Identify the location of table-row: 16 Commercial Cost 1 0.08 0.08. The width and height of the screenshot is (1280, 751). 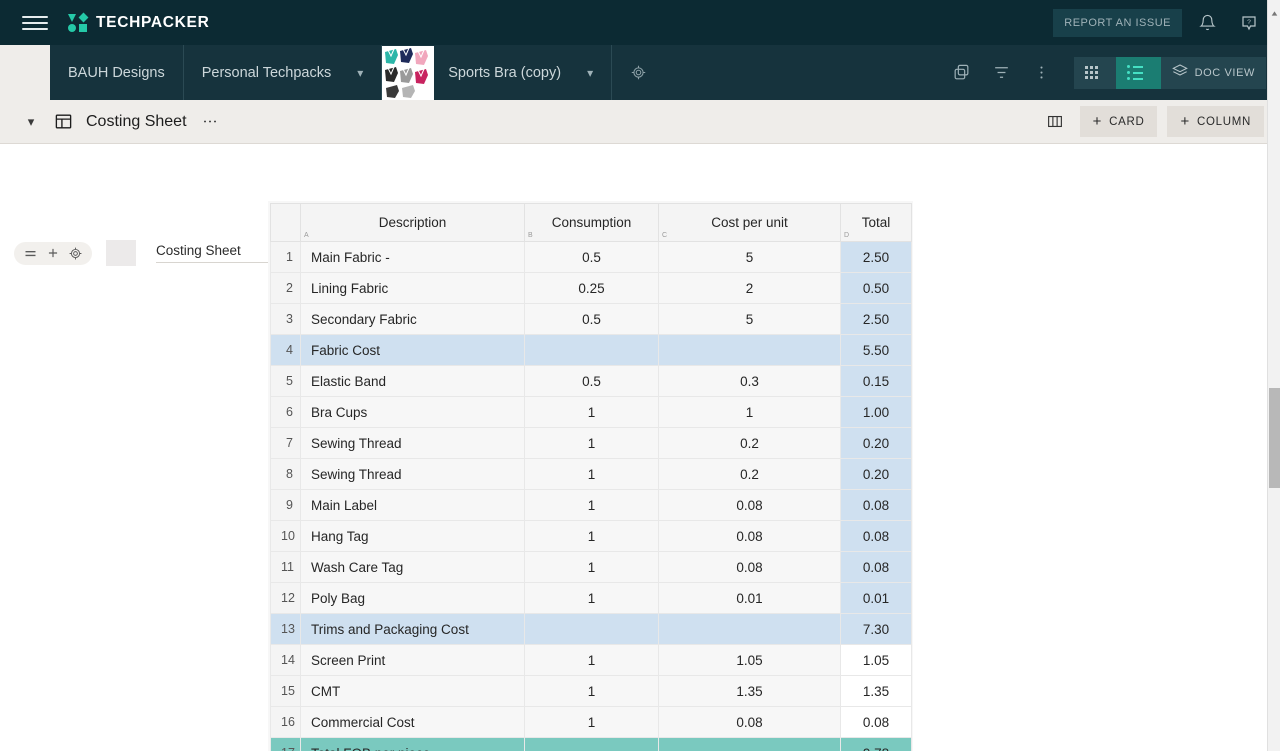
(591, 722).